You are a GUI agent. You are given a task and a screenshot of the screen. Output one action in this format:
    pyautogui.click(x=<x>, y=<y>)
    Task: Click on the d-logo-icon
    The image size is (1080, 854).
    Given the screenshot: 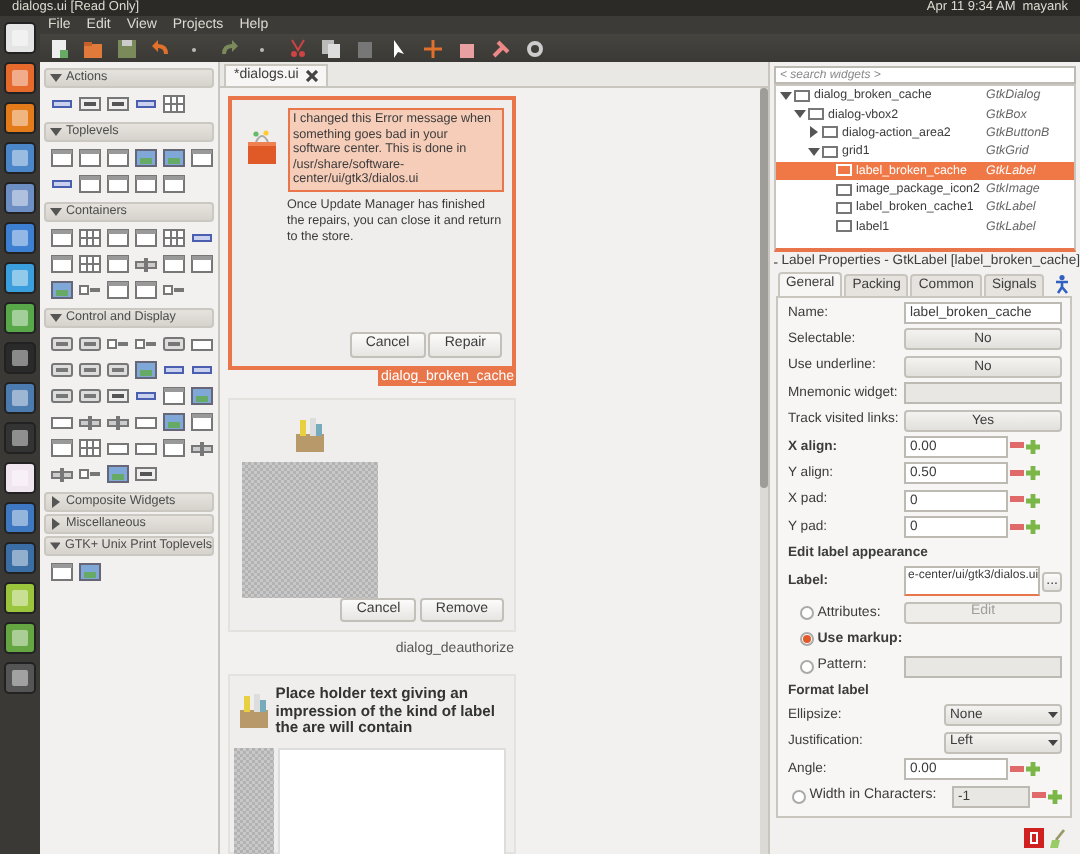 What is the action you would take?
    pyautogui.click(x=1034, y=838)
    